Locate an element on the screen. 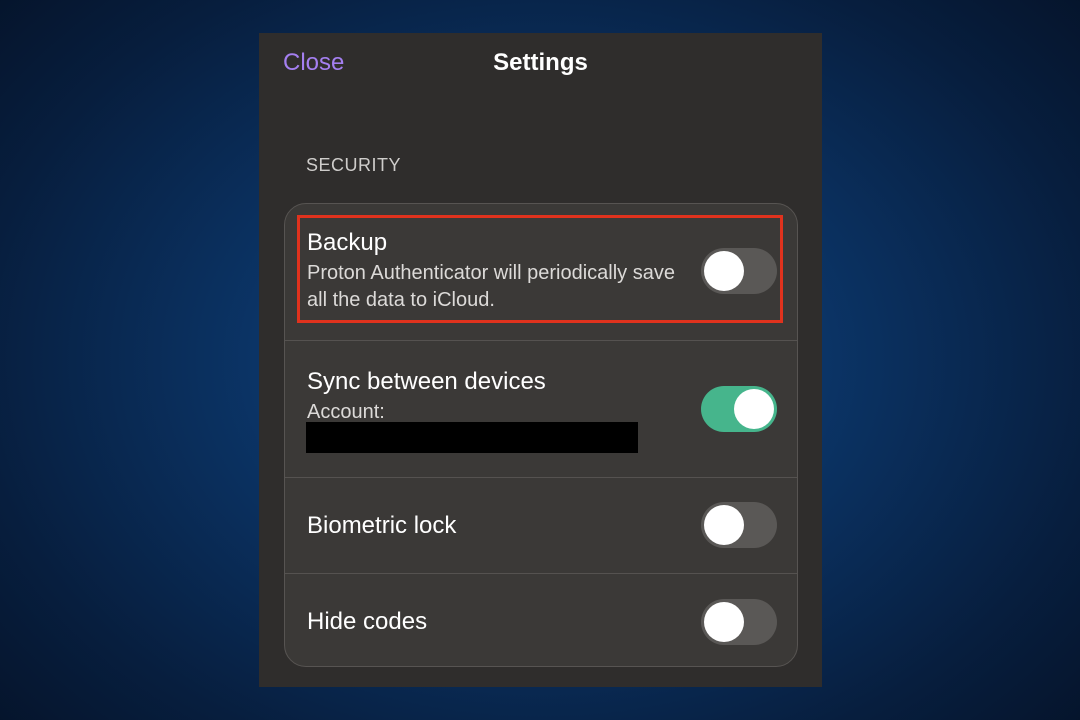  setting-title-hide-codes: Hide codes is located at coordinates (367, 621).